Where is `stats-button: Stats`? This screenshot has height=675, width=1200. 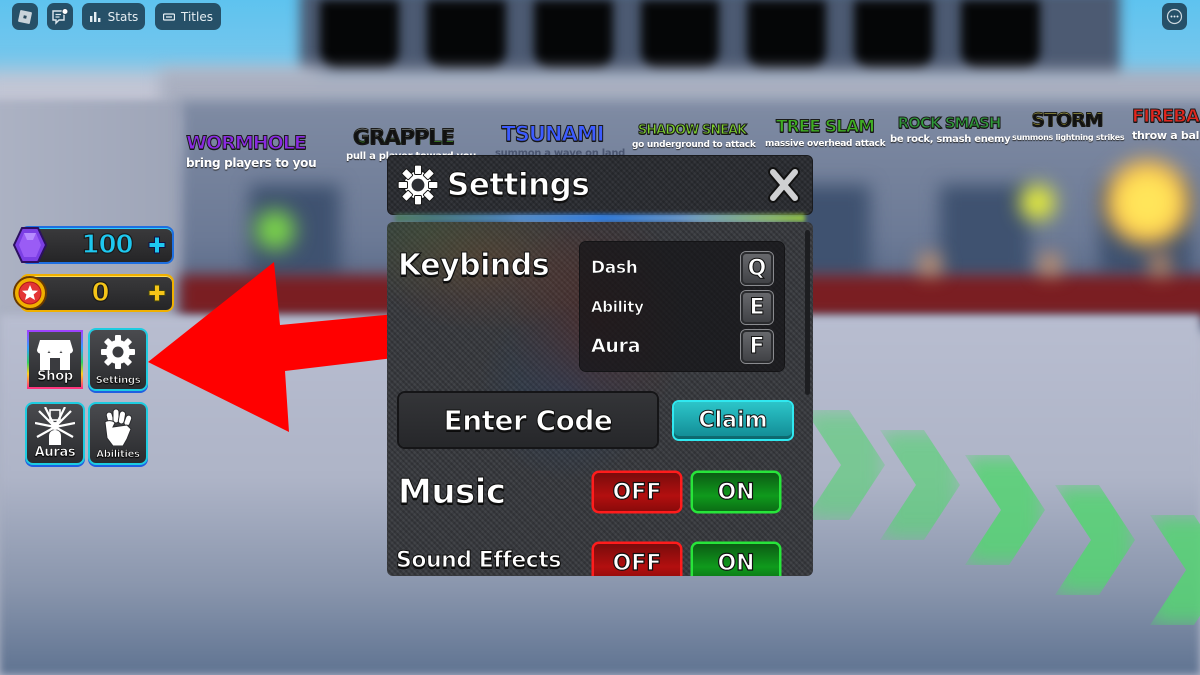
stats-button: Stats is located at coordinates (113, 16).